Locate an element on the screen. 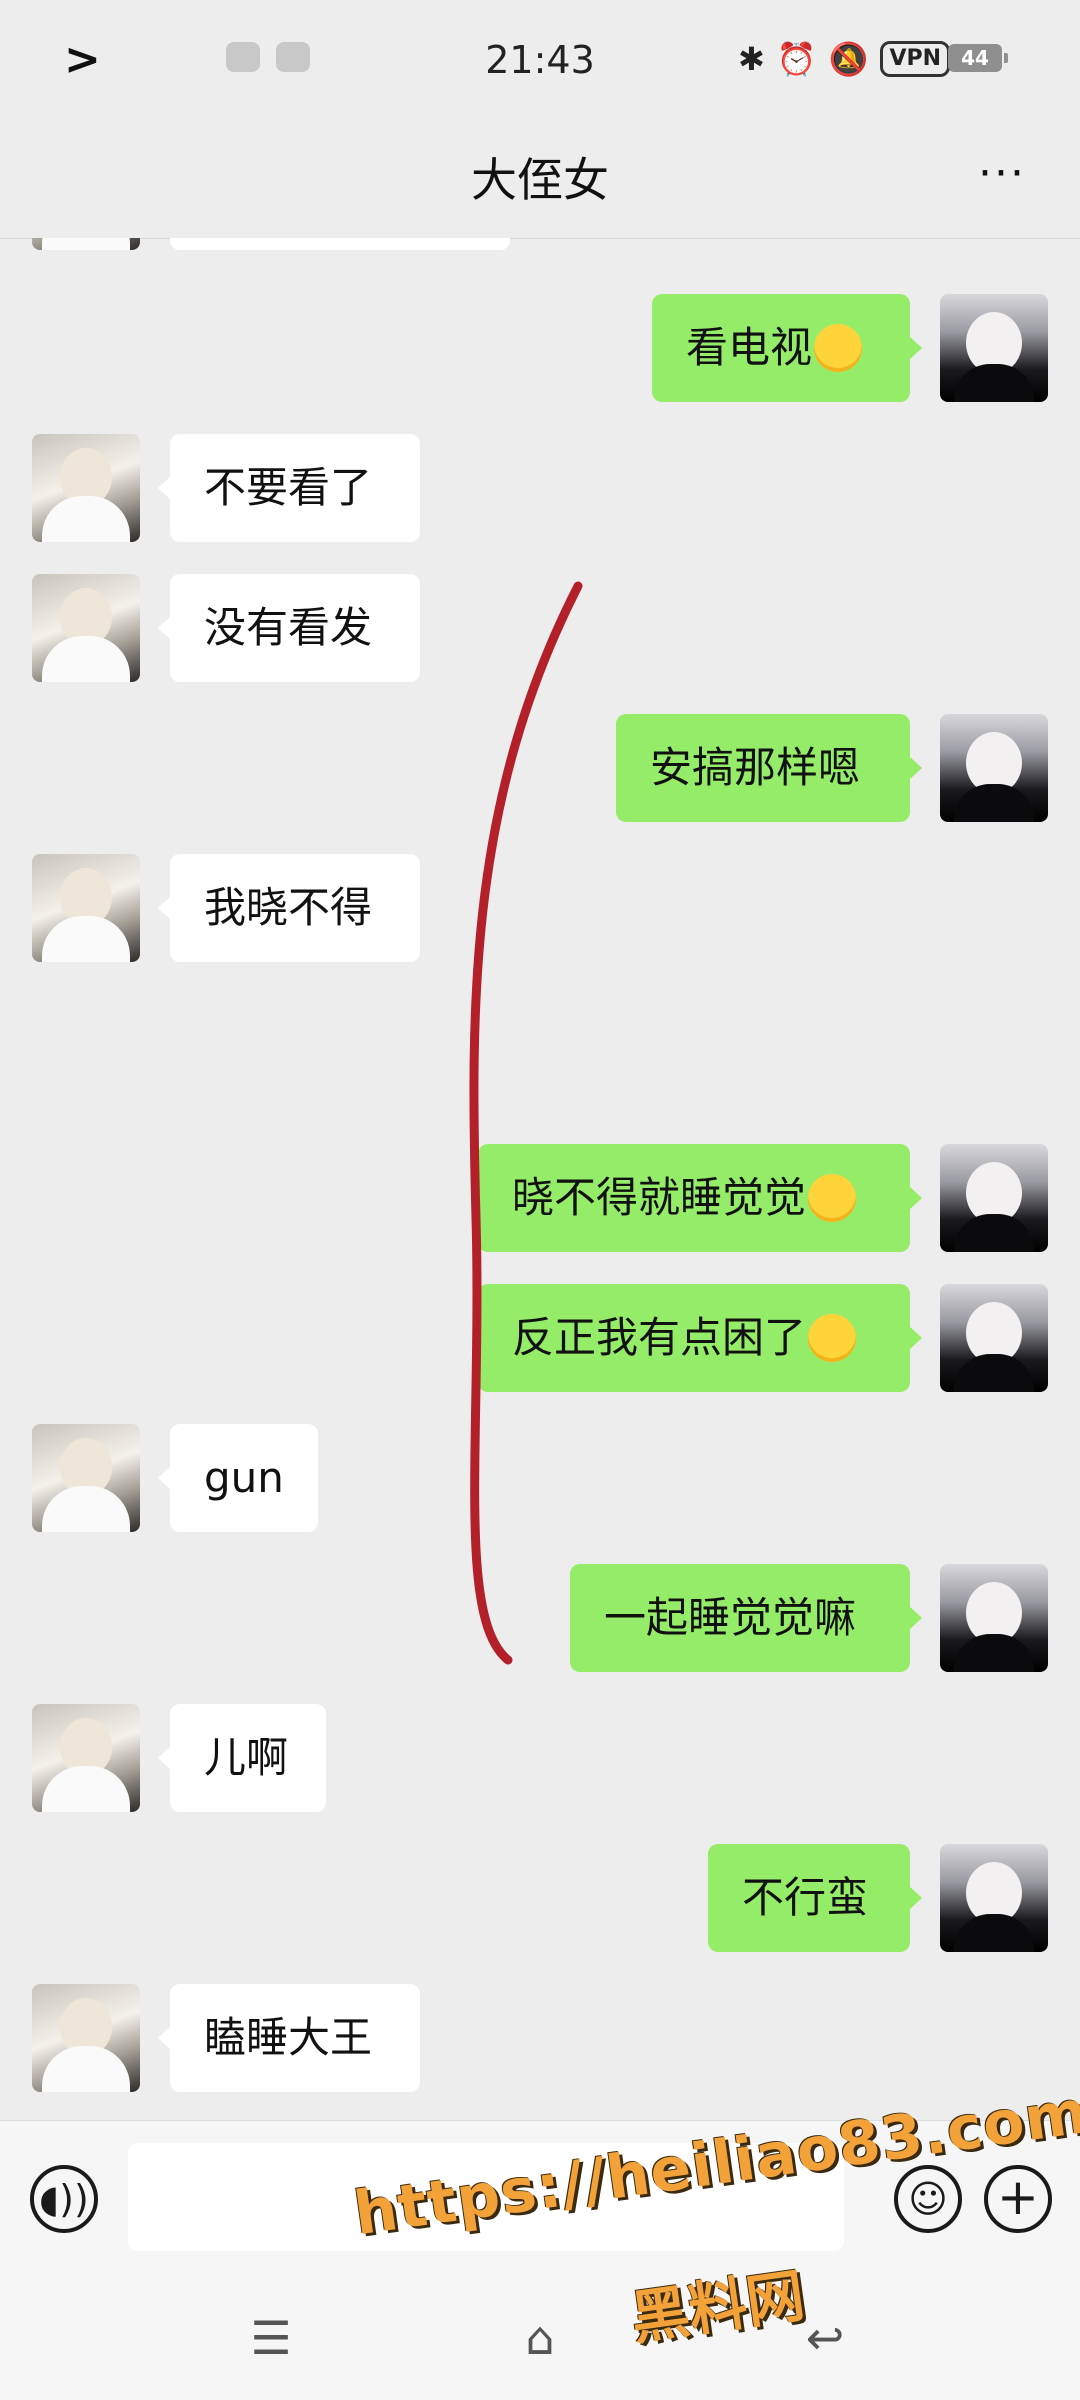 This screenshot has height=2400, width=1080. message-text: 不要看了 is located at coordinates (288, 487).